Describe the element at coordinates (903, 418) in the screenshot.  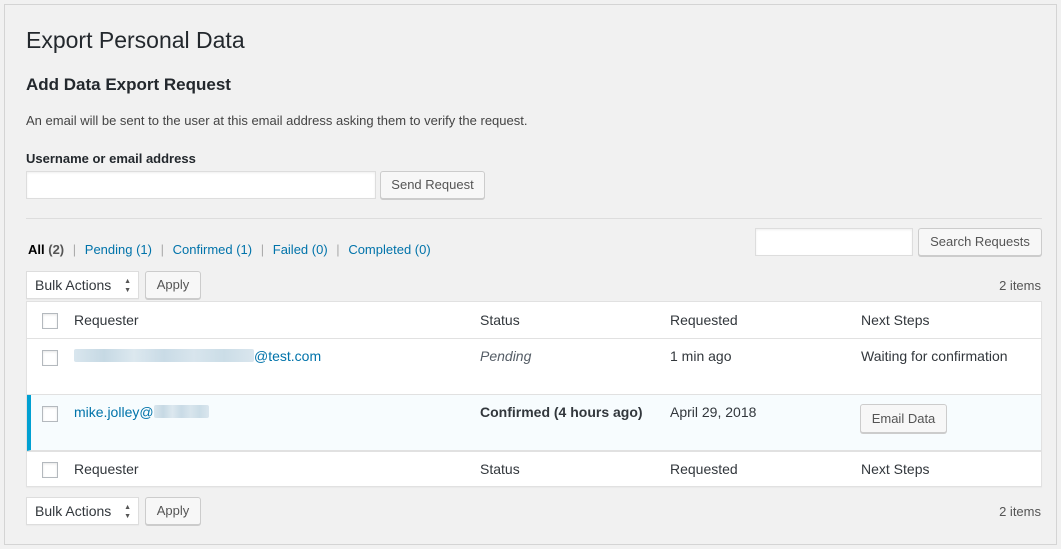
I see `email-data-button: Email Data` at that location.